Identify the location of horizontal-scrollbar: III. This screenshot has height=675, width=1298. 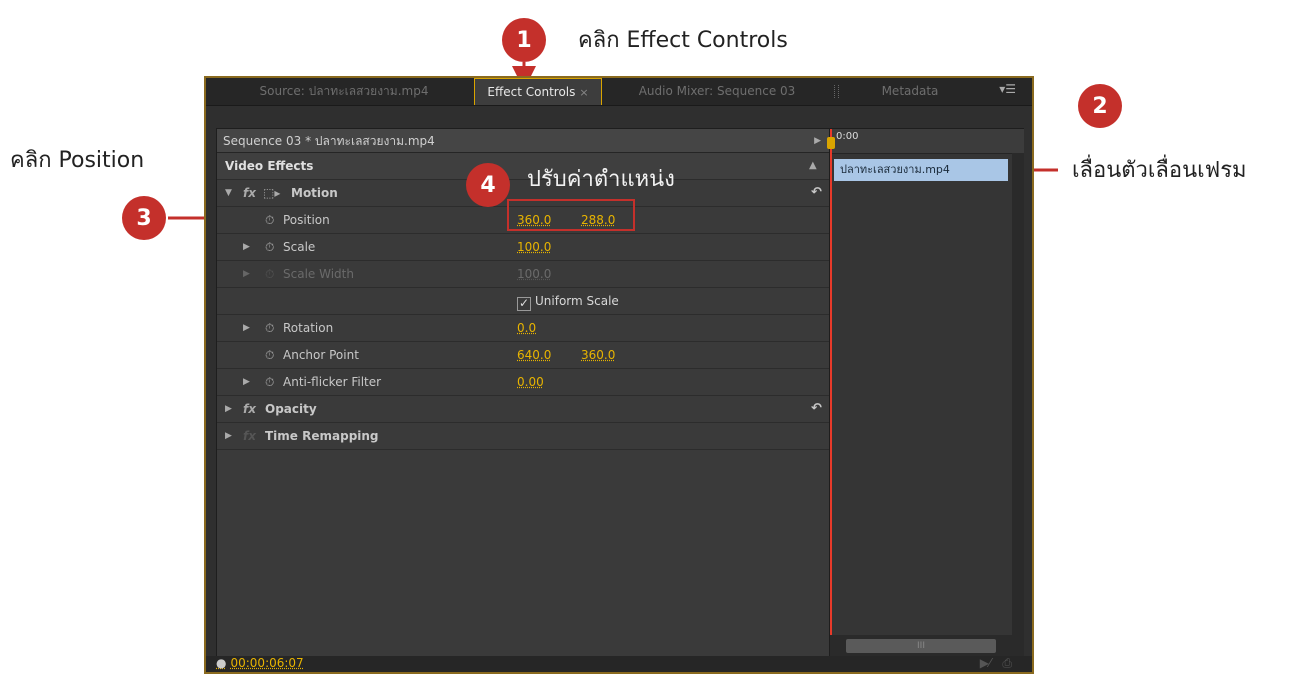
(927, 646).